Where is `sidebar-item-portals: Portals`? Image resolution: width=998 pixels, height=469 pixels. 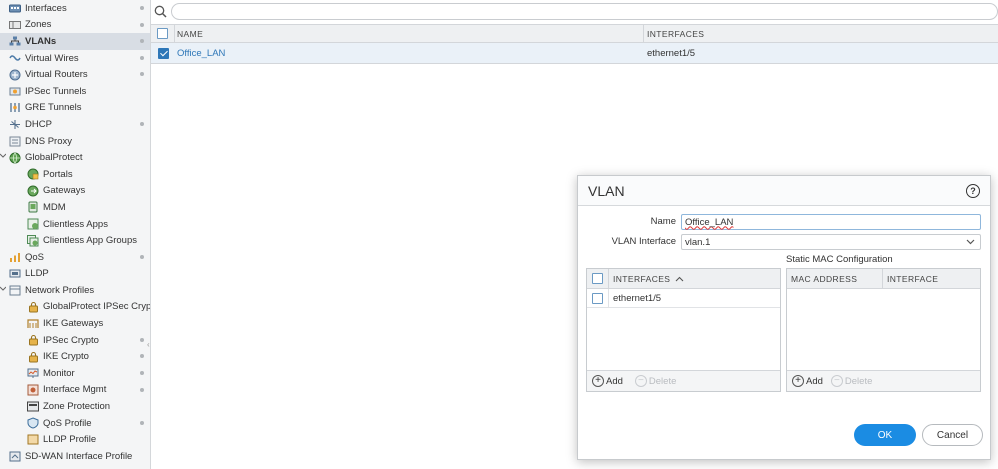
sidebar-item-portals: Portals is located at coordinates (75, 174).